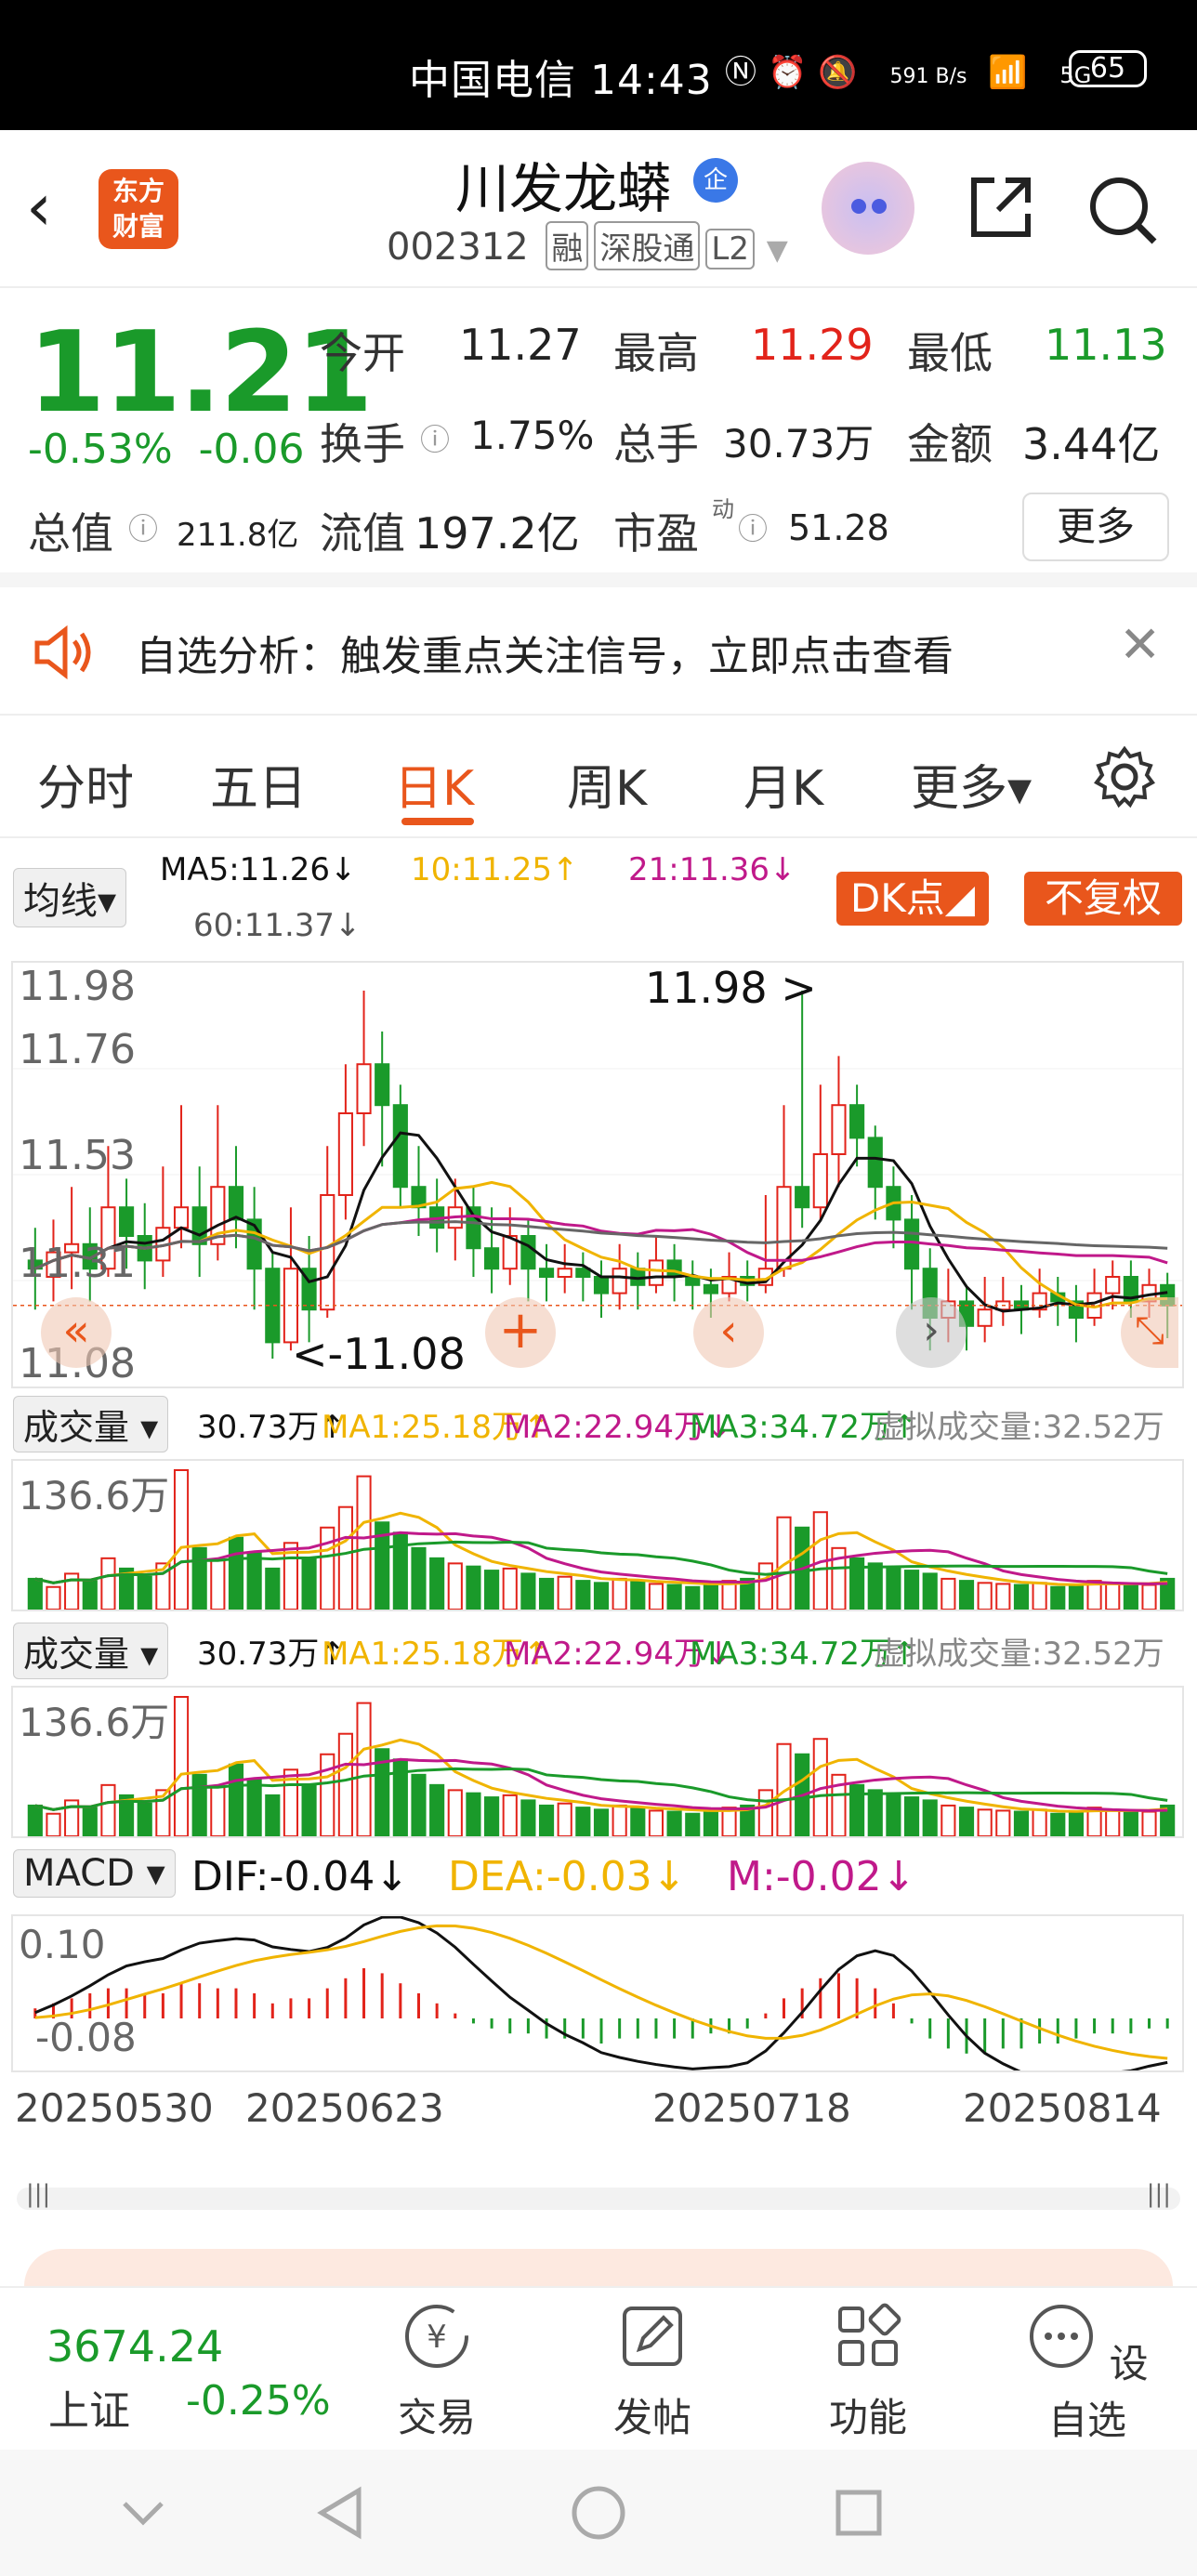 The height and width of the screenshot is (2576, 1197). Describe the element at coordinates (434, 784) in the screenshot. I see `tab-daily-k: 日K` at that location.